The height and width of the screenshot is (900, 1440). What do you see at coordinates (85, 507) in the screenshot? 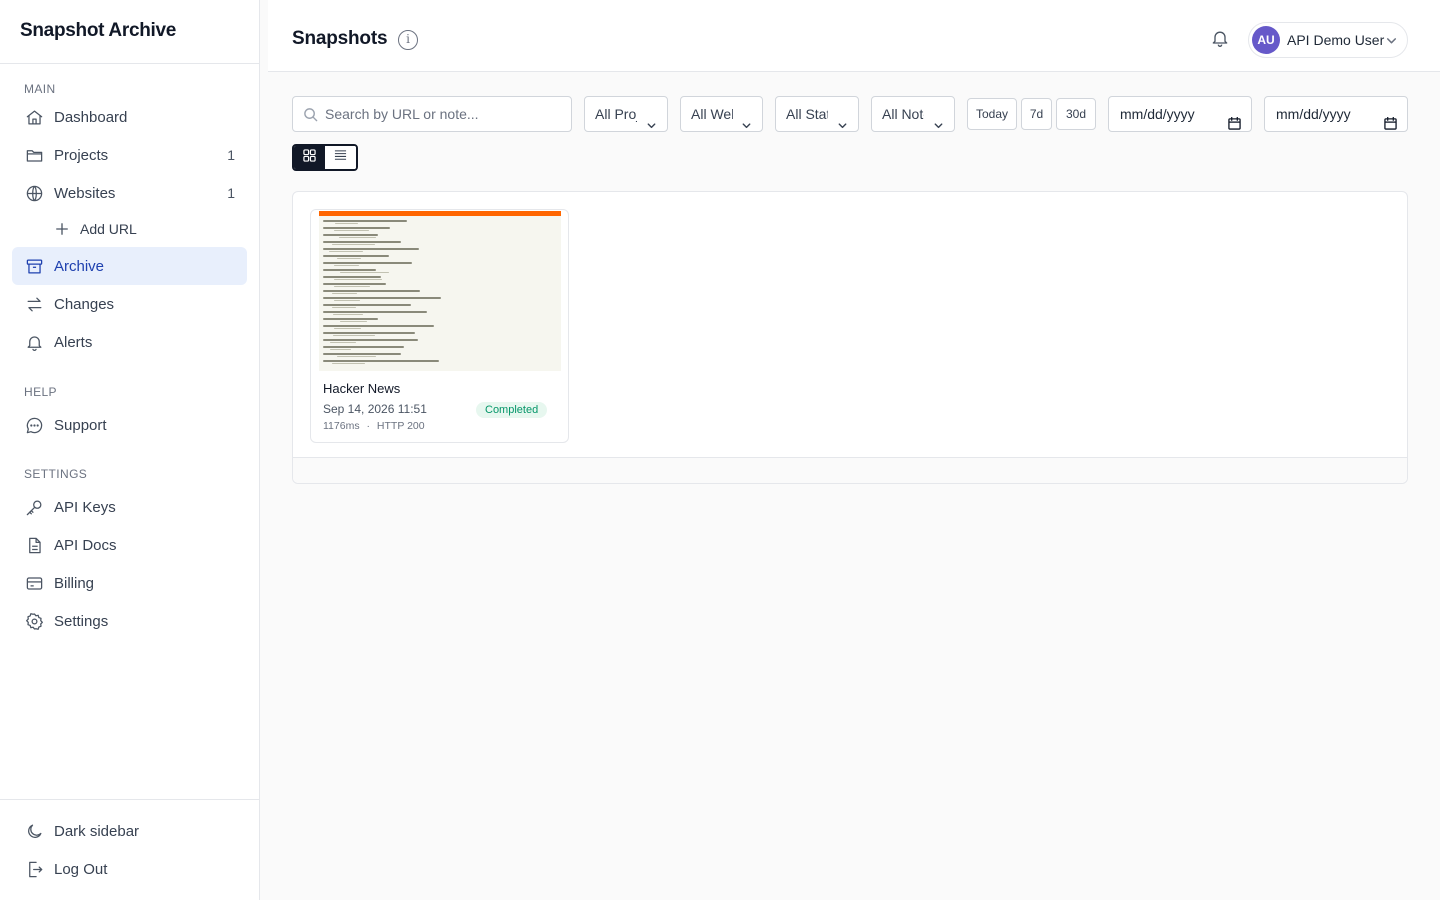
I see `sidebar-item-label: API Keys` at bounding box center [85, 507].